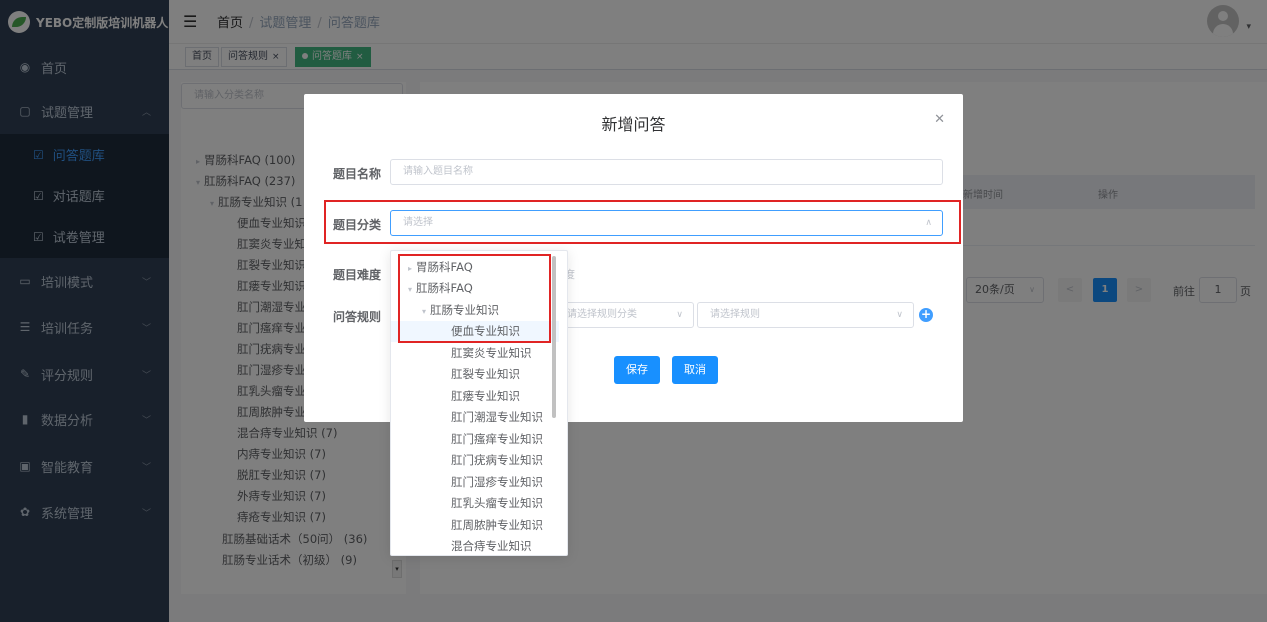 The width and height of the screenshot is (1267, 622). What do you see at coordinates (475, 417) in the screenshot?
I see `dropdown-node: 肛门潮湿专业知识` at bounding box center [475, 417].